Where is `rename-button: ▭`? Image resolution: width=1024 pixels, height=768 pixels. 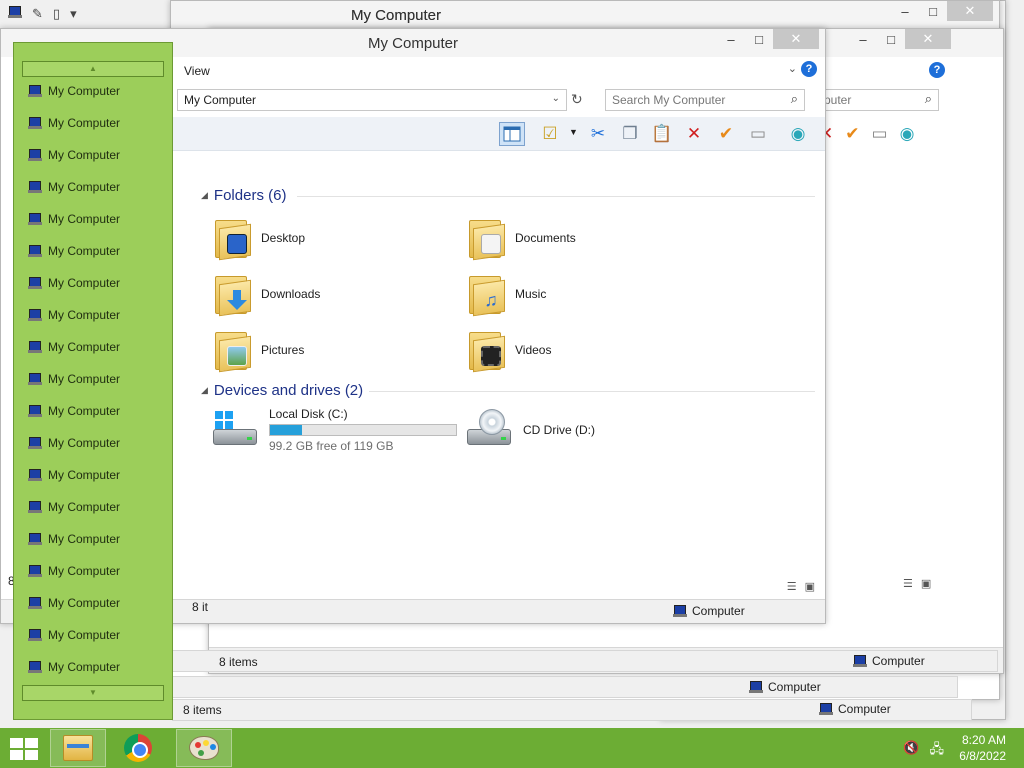 rename-button: ▭ is located at coordinates (758, 134).